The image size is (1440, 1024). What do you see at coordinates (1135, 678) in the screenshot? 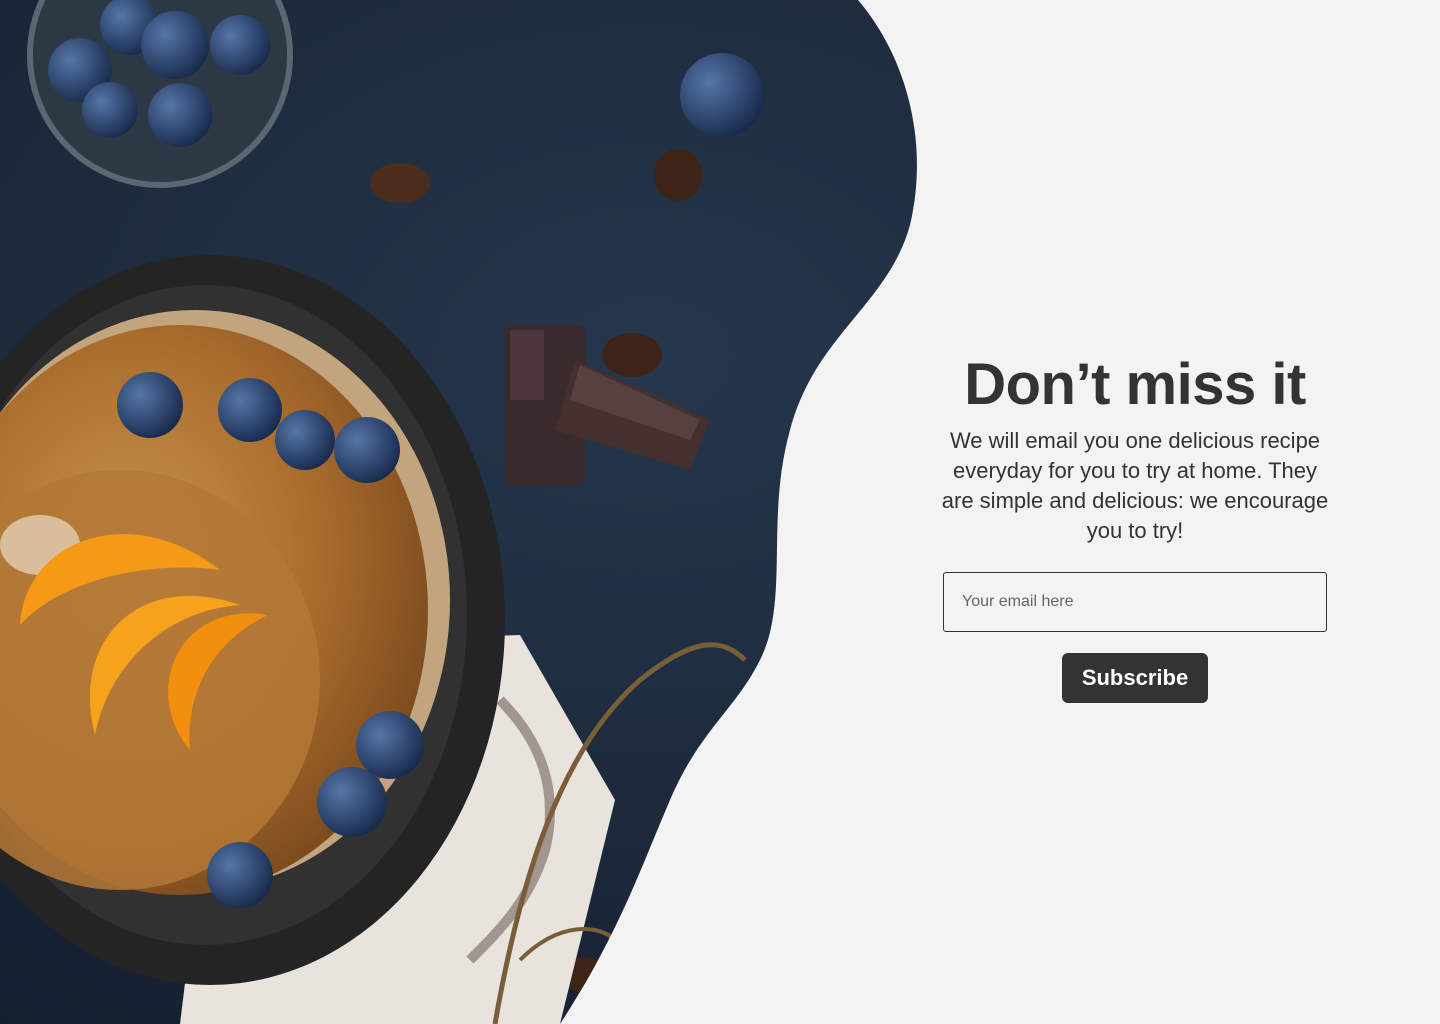
I see `subscribe-button: Subscribe` at bounding box center [1135, 678].